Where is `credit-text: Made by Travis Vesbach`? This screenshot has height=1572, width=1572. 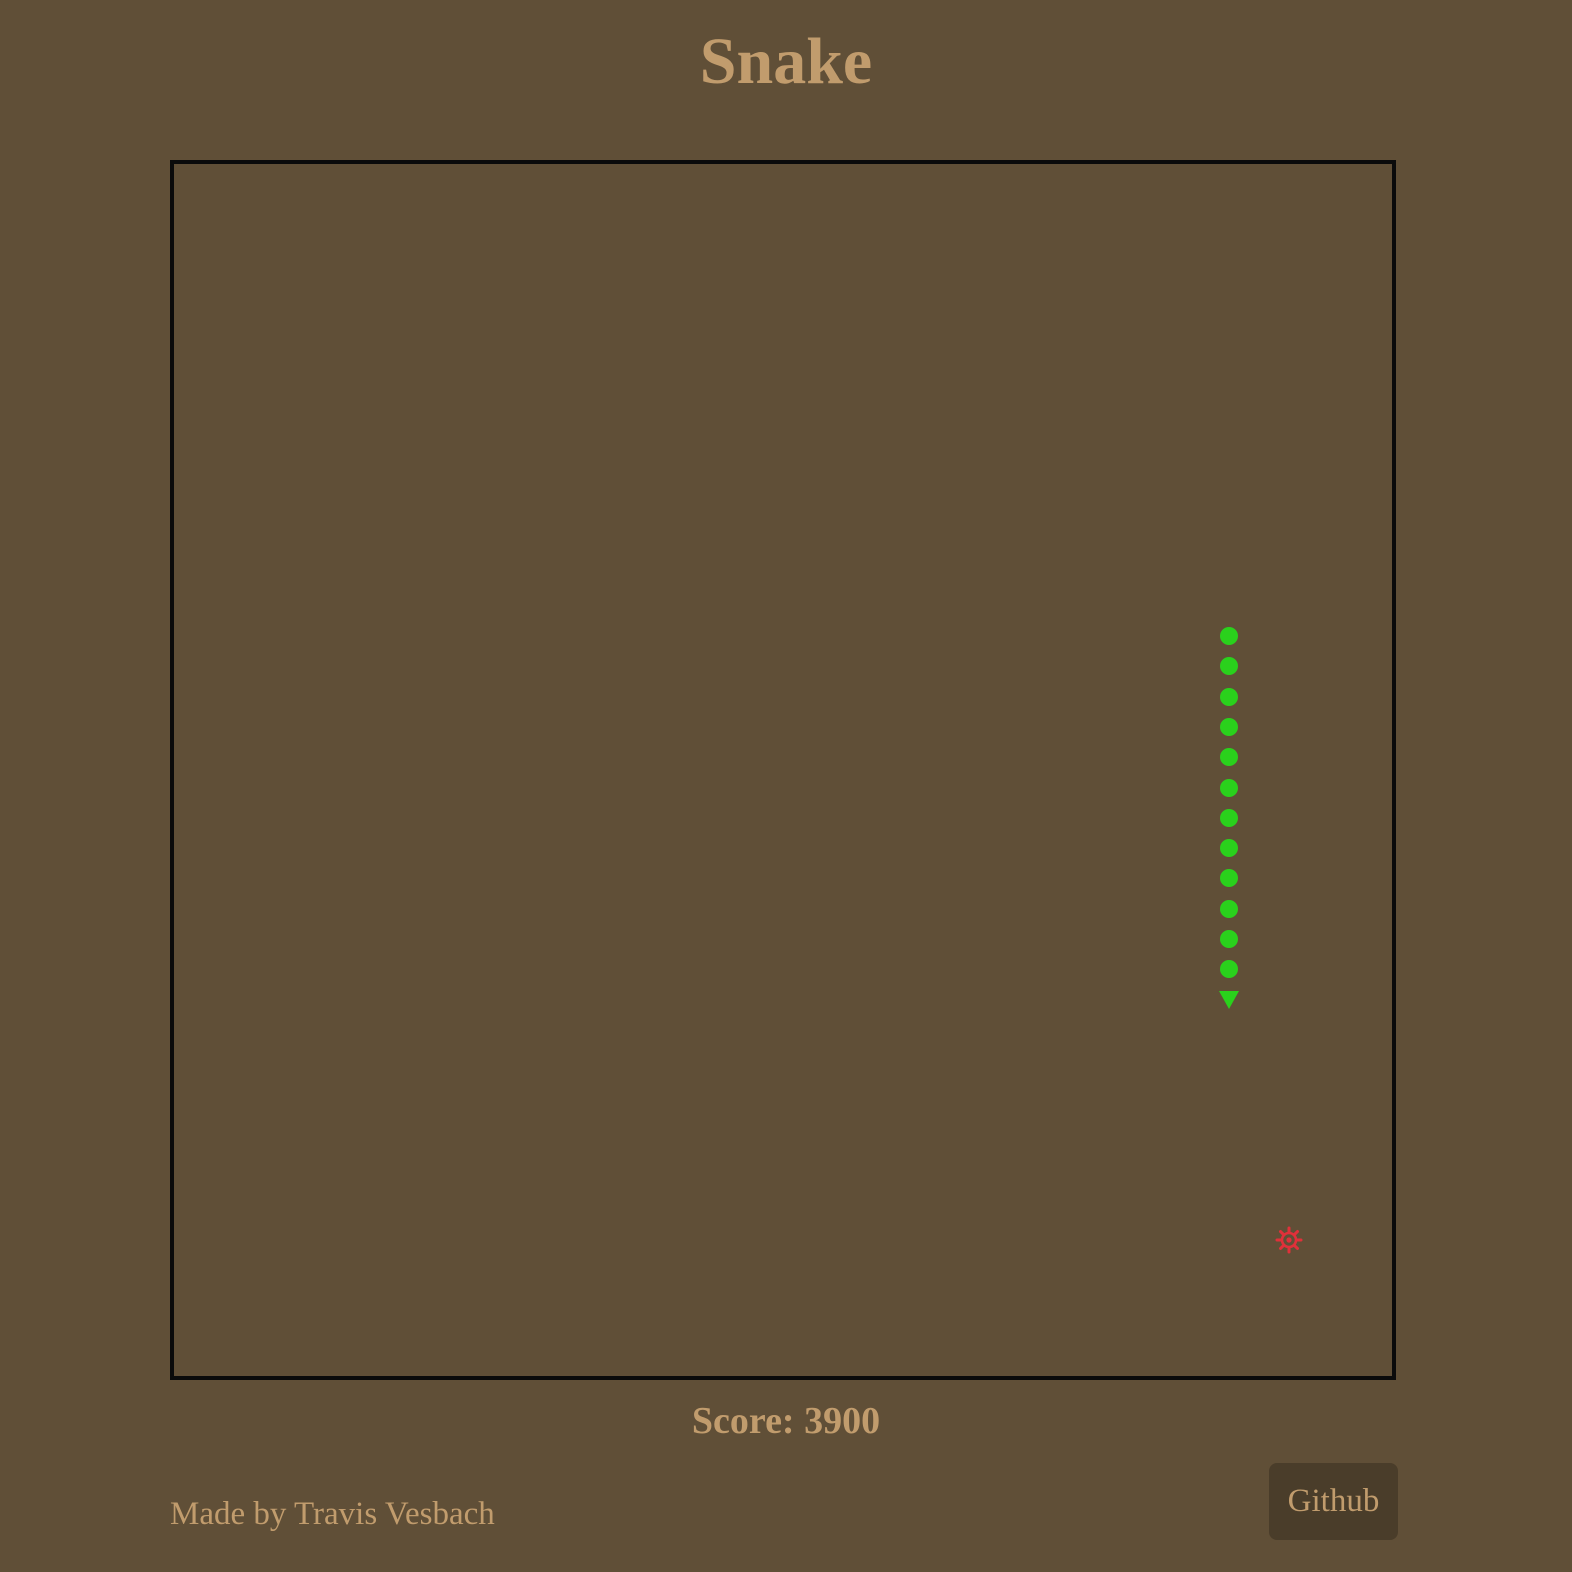 credit-text: Made by Travis Vesbach is located at coordinates (332, 1514).